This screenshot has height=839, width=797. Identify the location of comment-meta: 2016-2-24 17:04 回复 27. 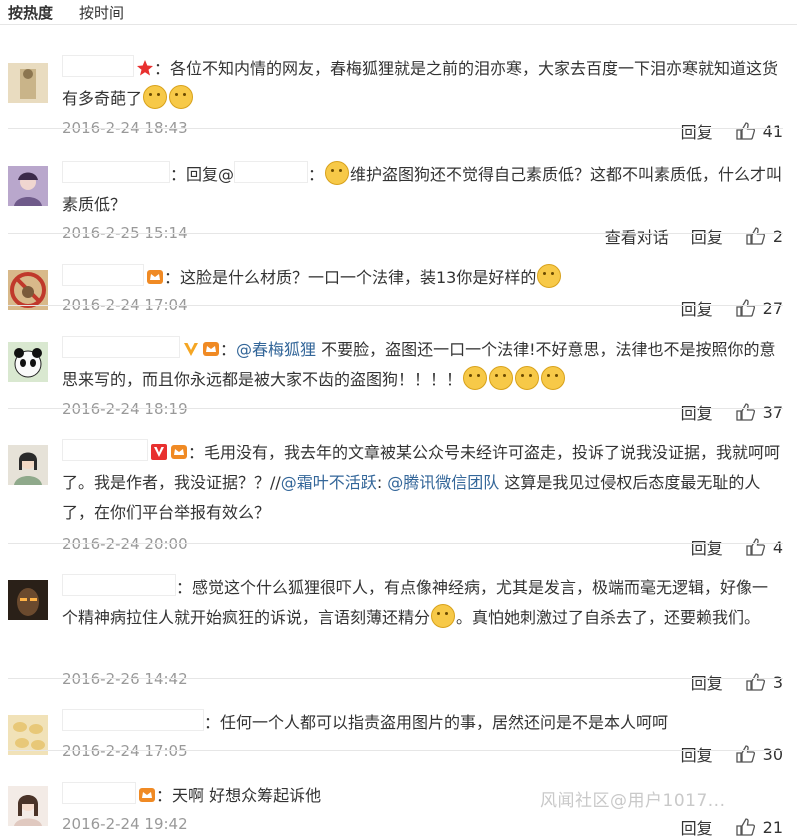
(422, 308).